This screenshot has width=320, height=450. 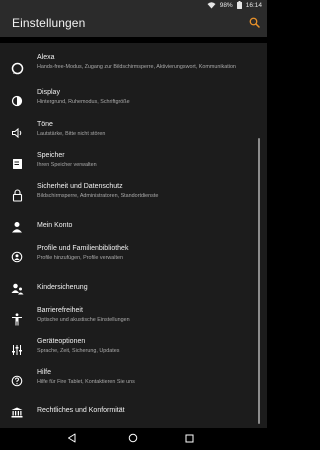 I want to click on help-icon, so click(x=17, y=381).